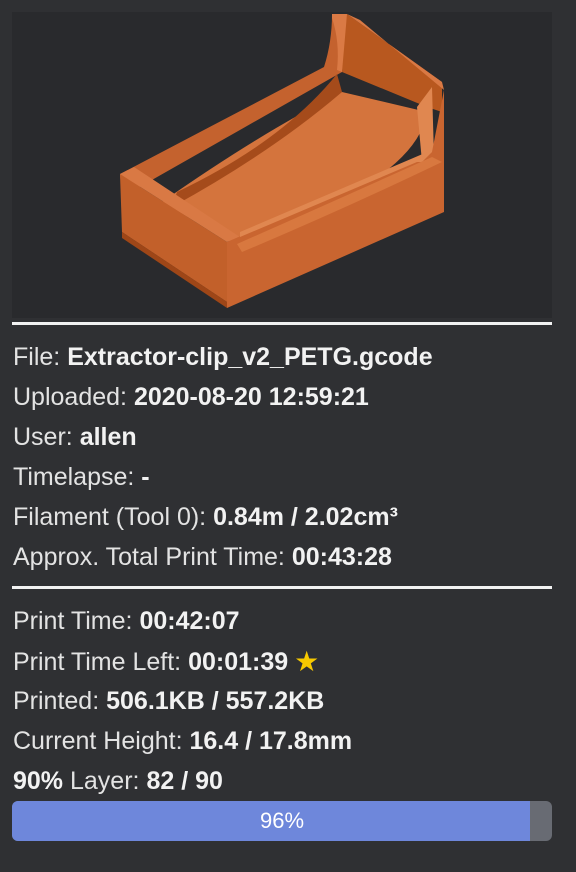 The image size is (576, 872). I want to click on file-name: Extractor-clip_v2_PETG.gcode, so click(250, 357).